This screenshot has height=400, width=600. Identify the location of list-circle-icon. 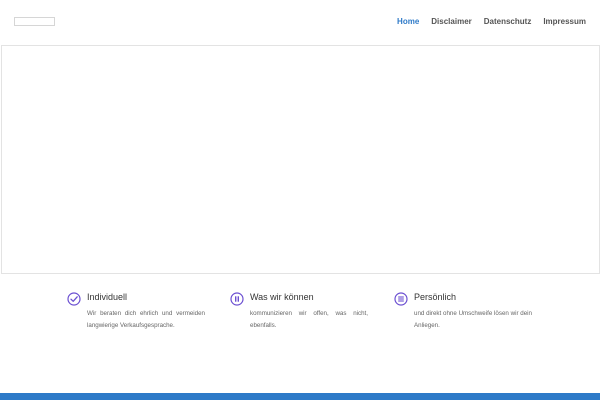
(401, 299).